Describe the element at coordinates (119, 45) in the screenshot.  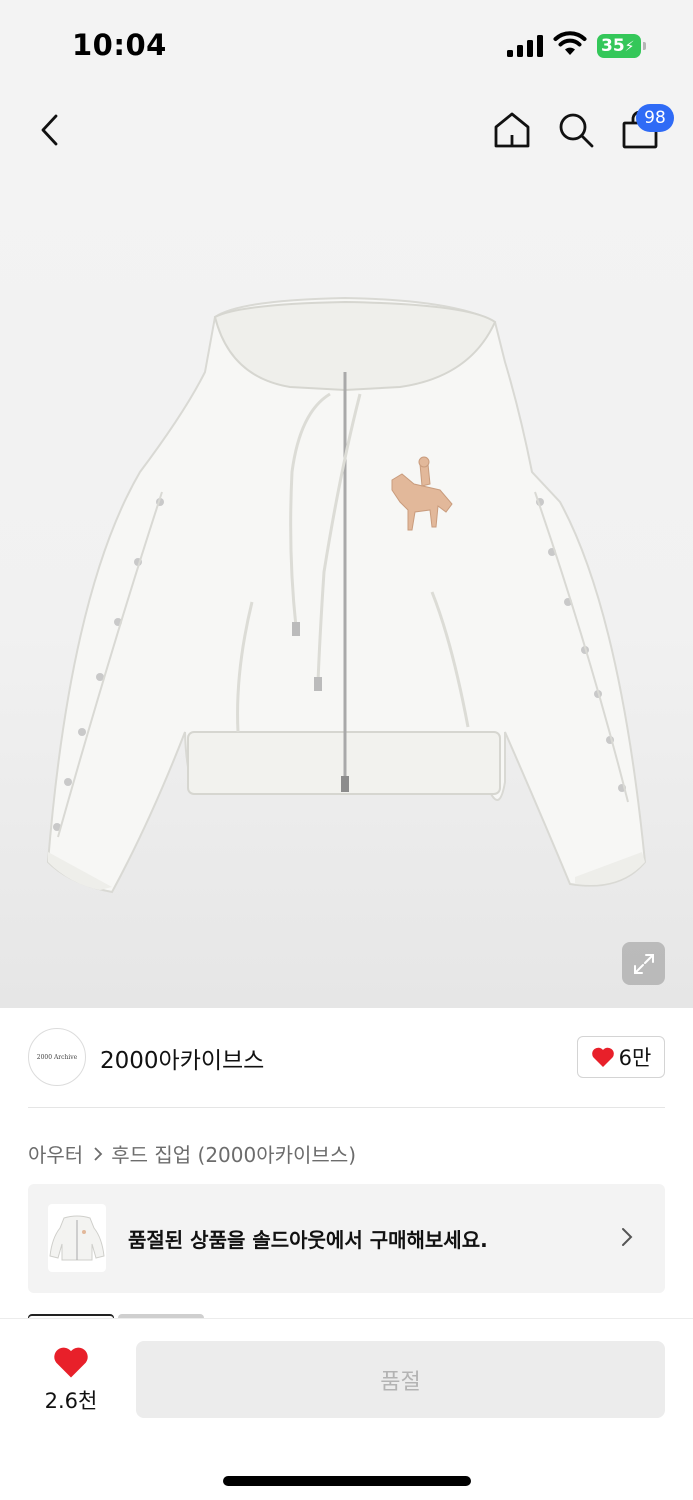
I see `status-time: 10:04` at that location.